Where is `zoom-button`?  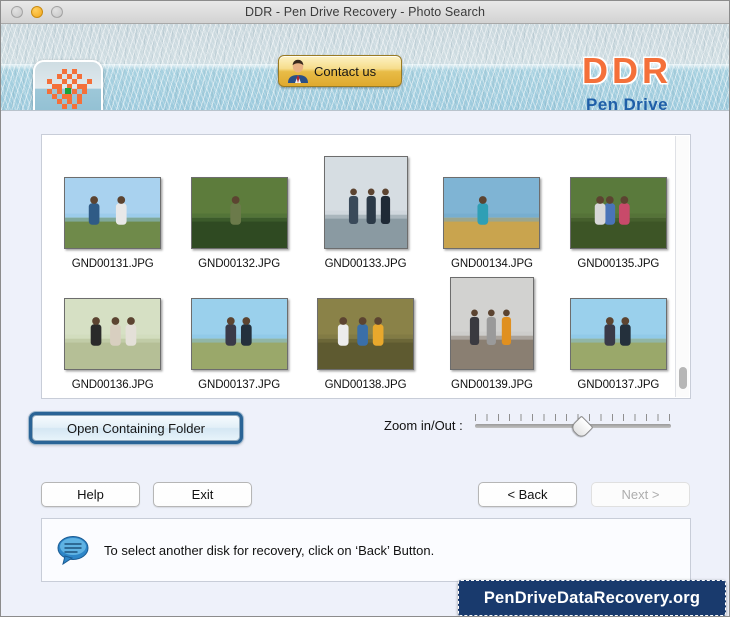
zoom-button is located at coordinates (57, 12).